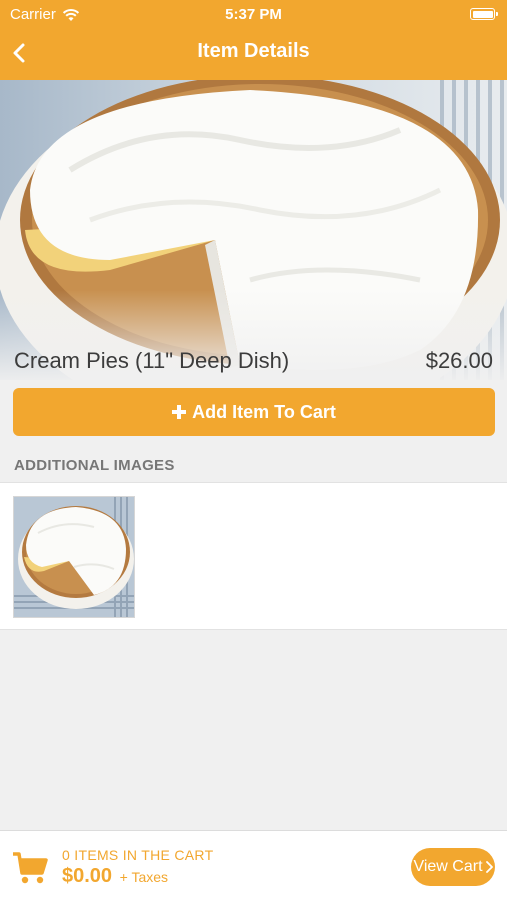 The height and width of the screenshot is (900, 507). I want to click on cart-total-amount: $0.00, so click(87, 876).